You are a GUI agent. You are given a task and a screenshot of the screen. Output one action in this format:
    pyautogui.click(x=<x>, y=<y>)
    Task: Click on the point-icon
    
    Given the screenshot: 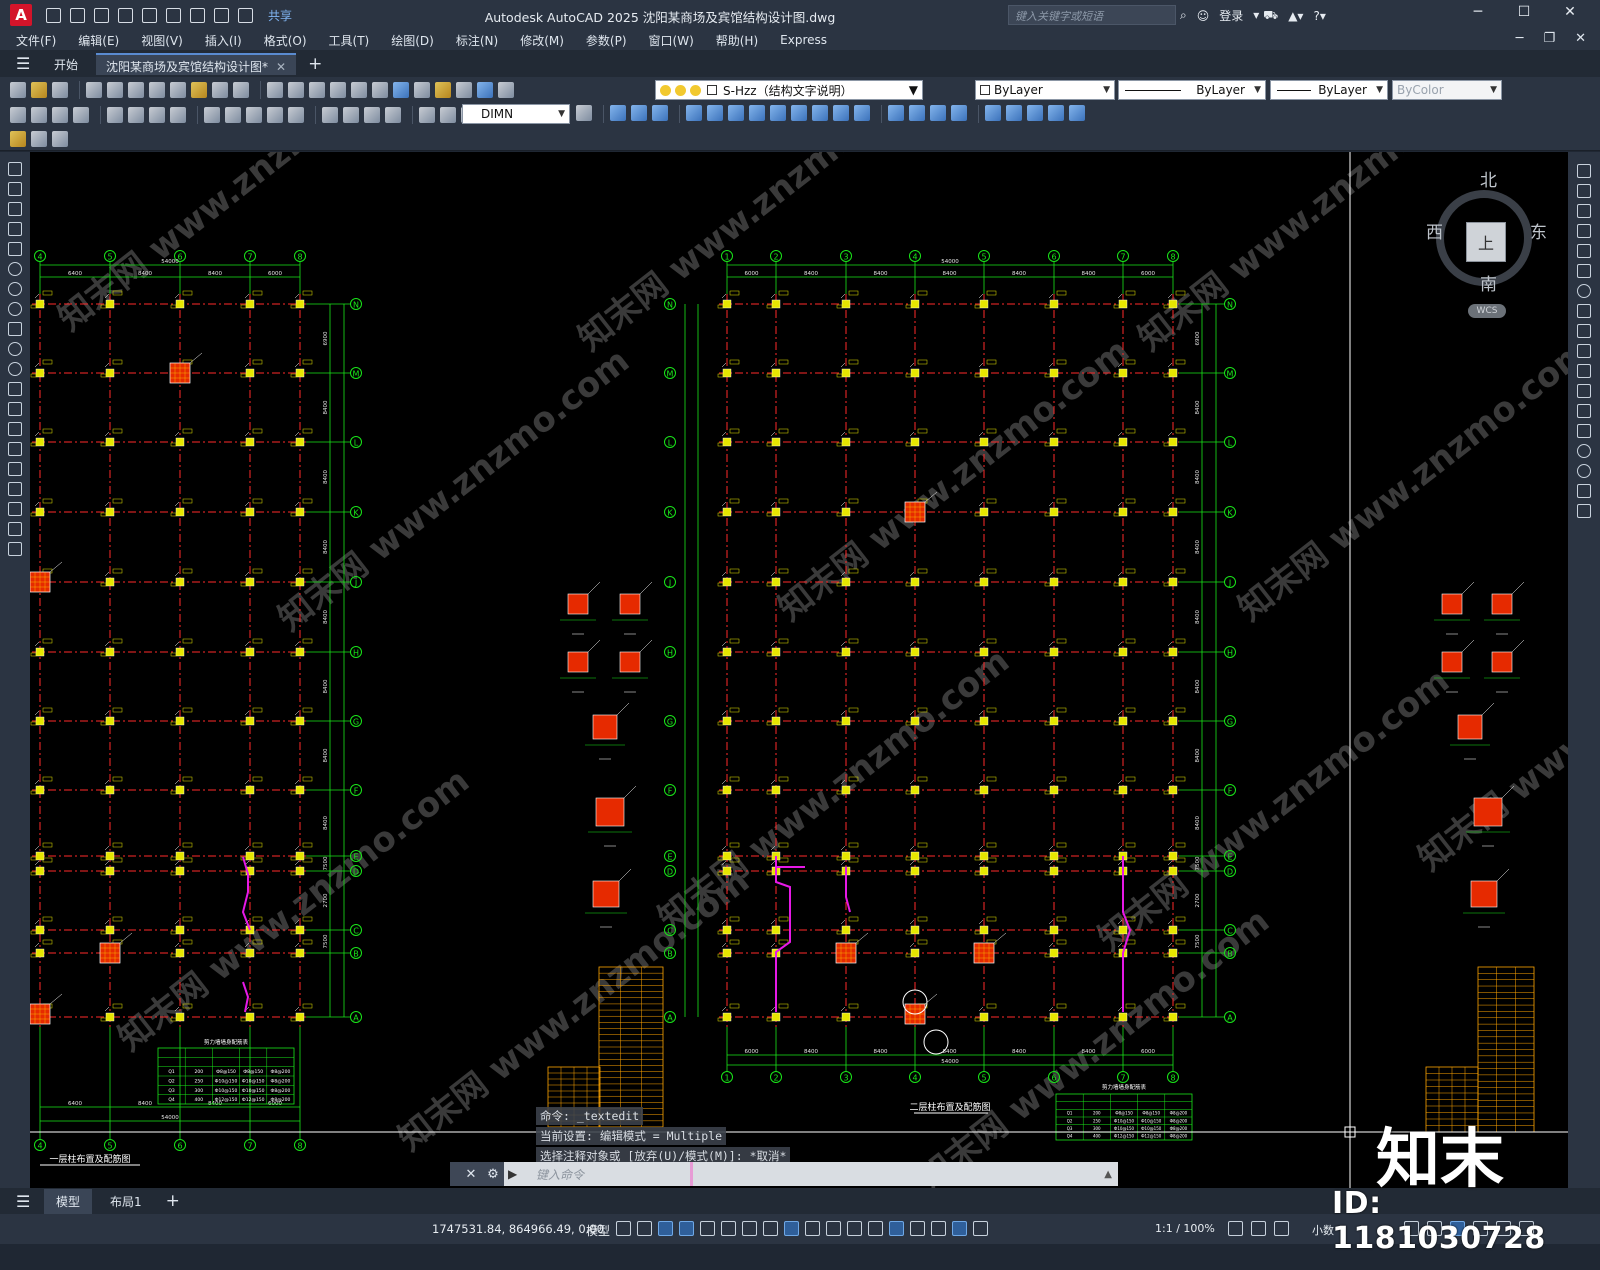 What is the action you would take?
    pyautogui.click(x=15, y=429)
    